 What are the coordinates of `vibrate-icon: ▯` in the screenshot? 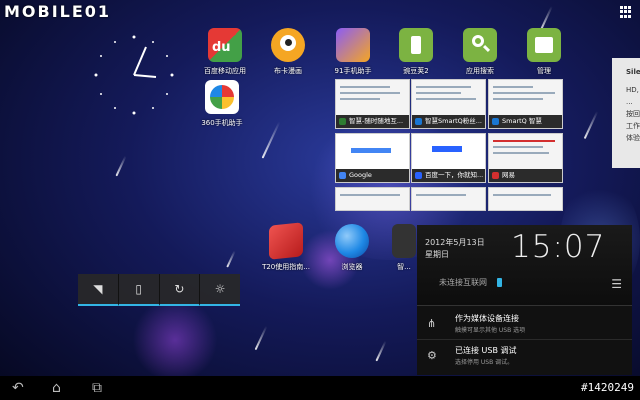 It's located at (138, 289).